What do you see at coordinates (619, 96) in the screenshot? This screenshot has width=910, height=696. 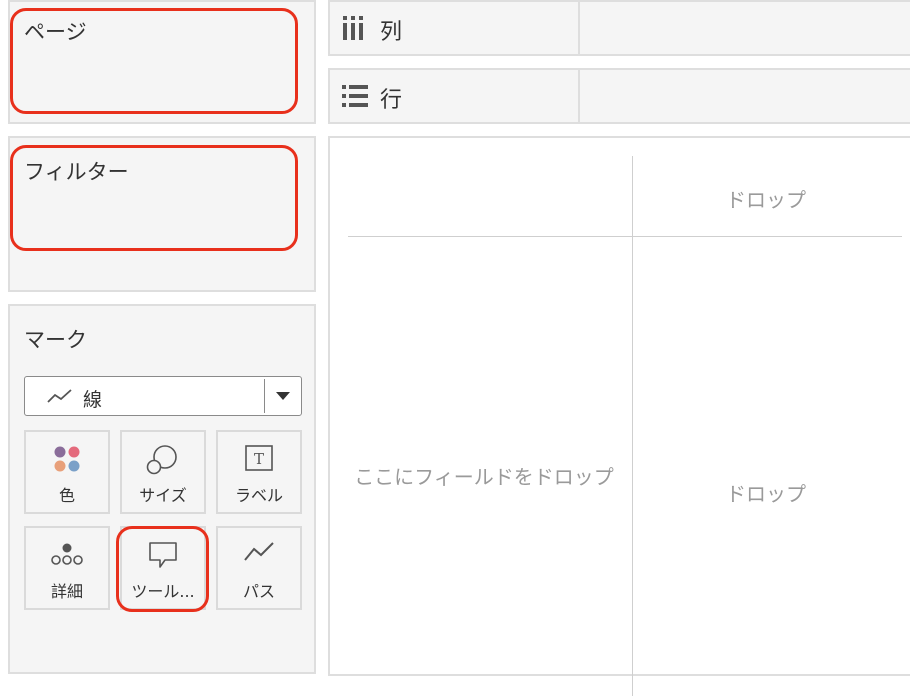 I see `rows-shelf: 行` at bounding box center [619, 96].